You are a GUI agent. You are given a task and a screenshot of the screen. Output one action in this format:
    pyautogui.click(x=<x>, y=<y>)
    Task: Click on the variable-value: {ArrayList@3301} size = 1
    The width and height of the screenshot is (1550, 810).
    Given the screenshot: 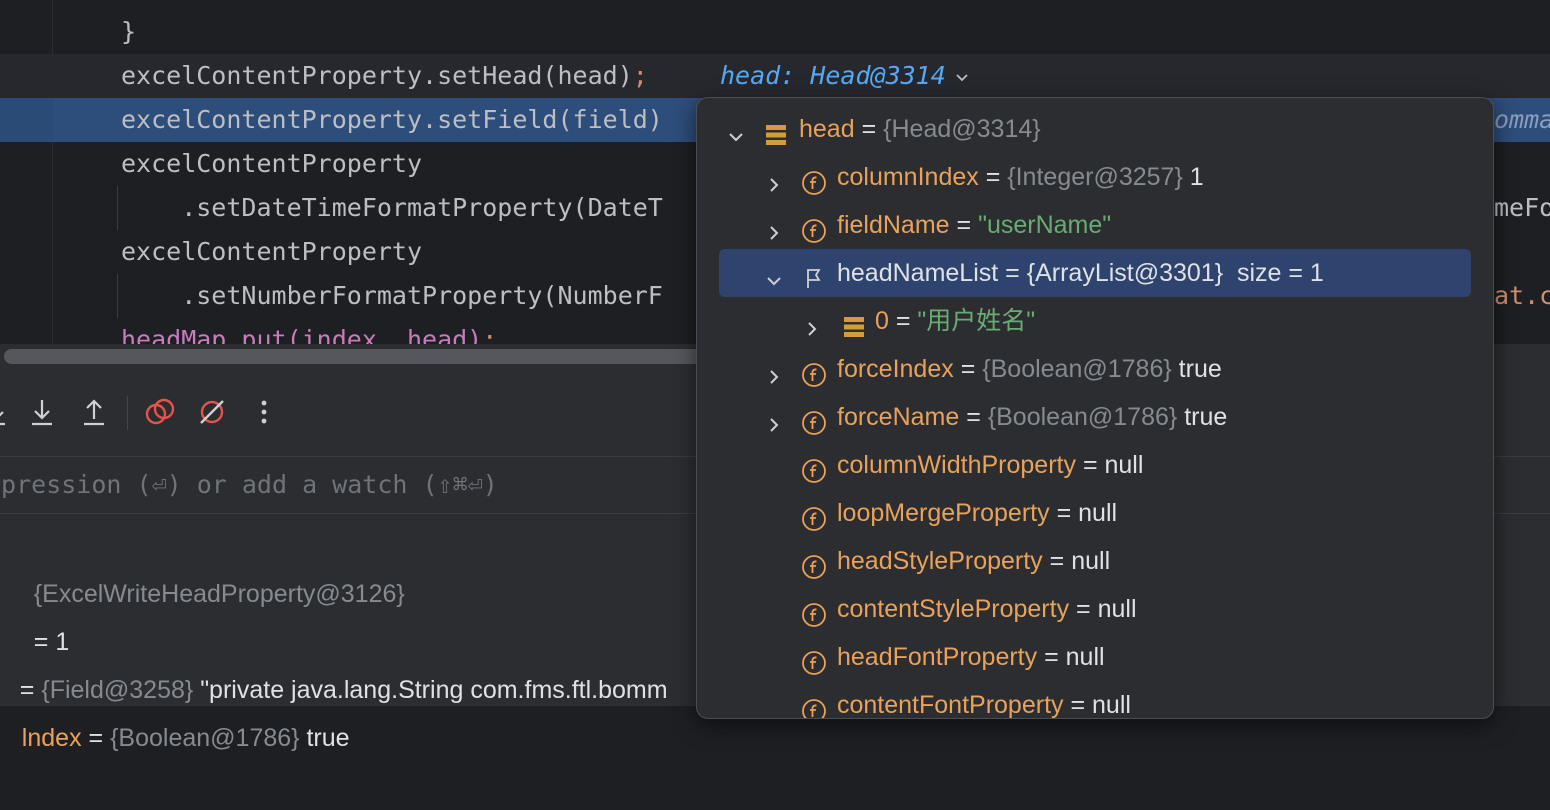 What is the action you would take?
    pyautogui.click(x=1175, y=273)
    